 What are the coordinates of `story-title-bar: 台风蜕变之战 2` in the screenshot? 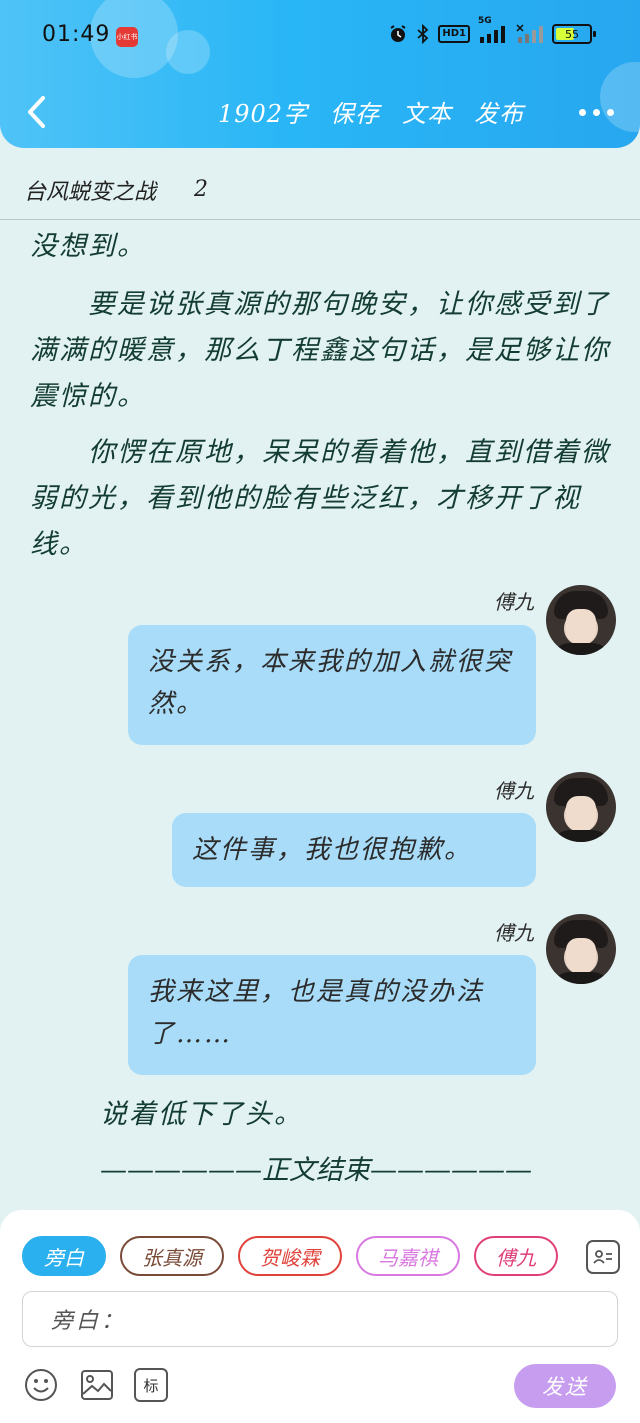 It's located at (320, 190).